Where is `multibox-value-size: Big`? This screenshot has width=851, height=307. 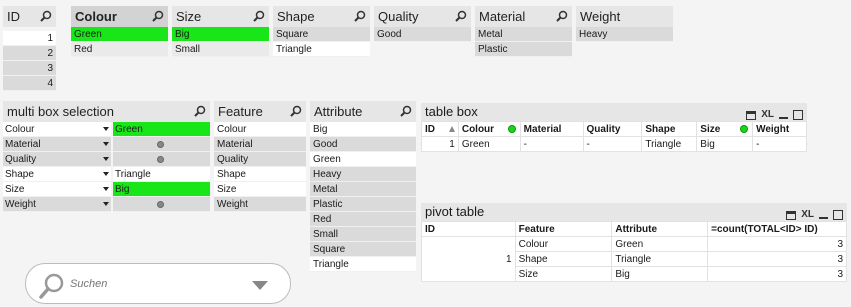 multibox-value-size: Big is located at coordinates (161, 189).